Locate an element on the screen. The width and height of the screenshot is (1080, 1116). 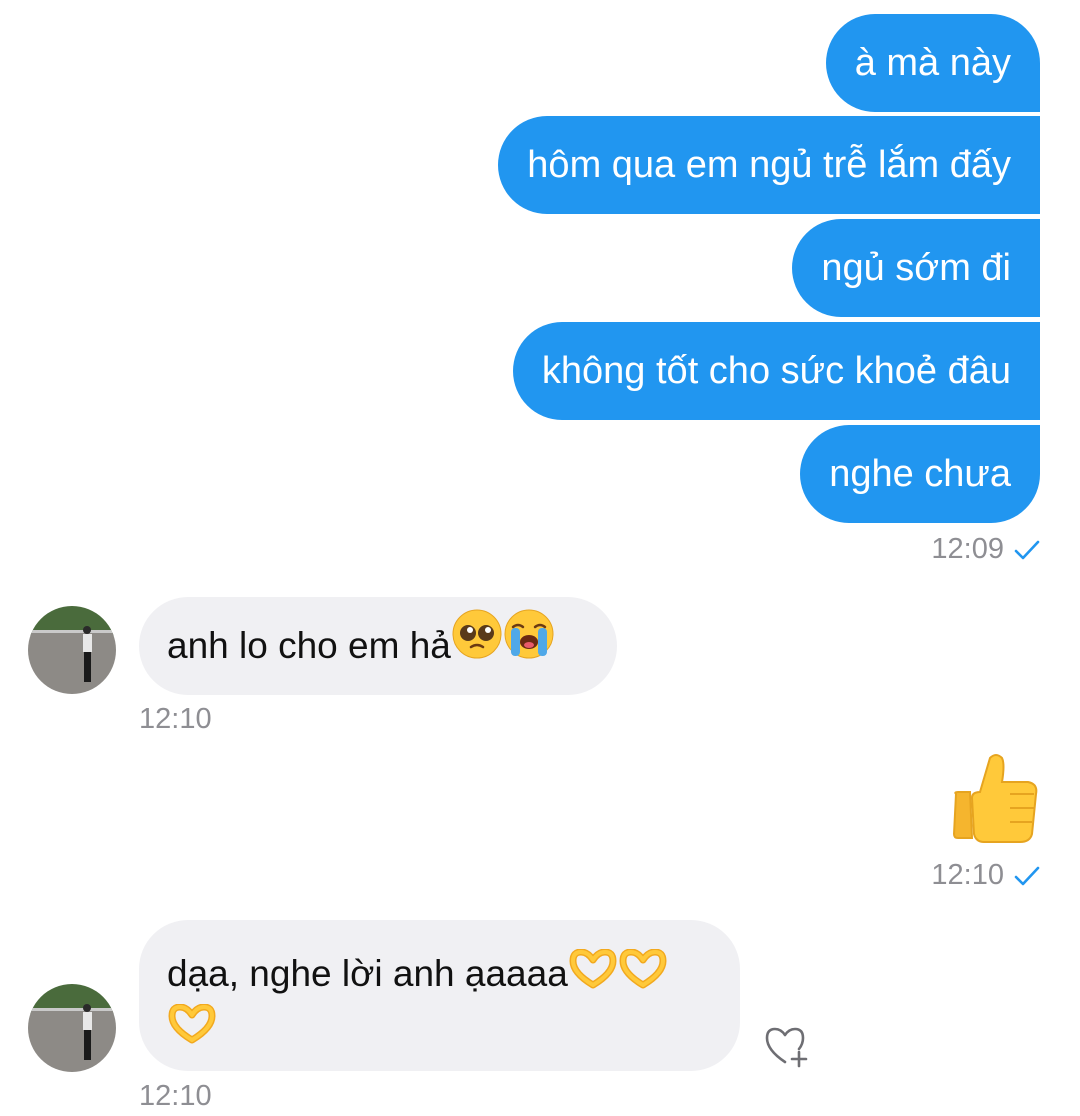
outgoing-message-bubble: không tốt cho sức khoẻ đâu is located at coordinates (776, 371).